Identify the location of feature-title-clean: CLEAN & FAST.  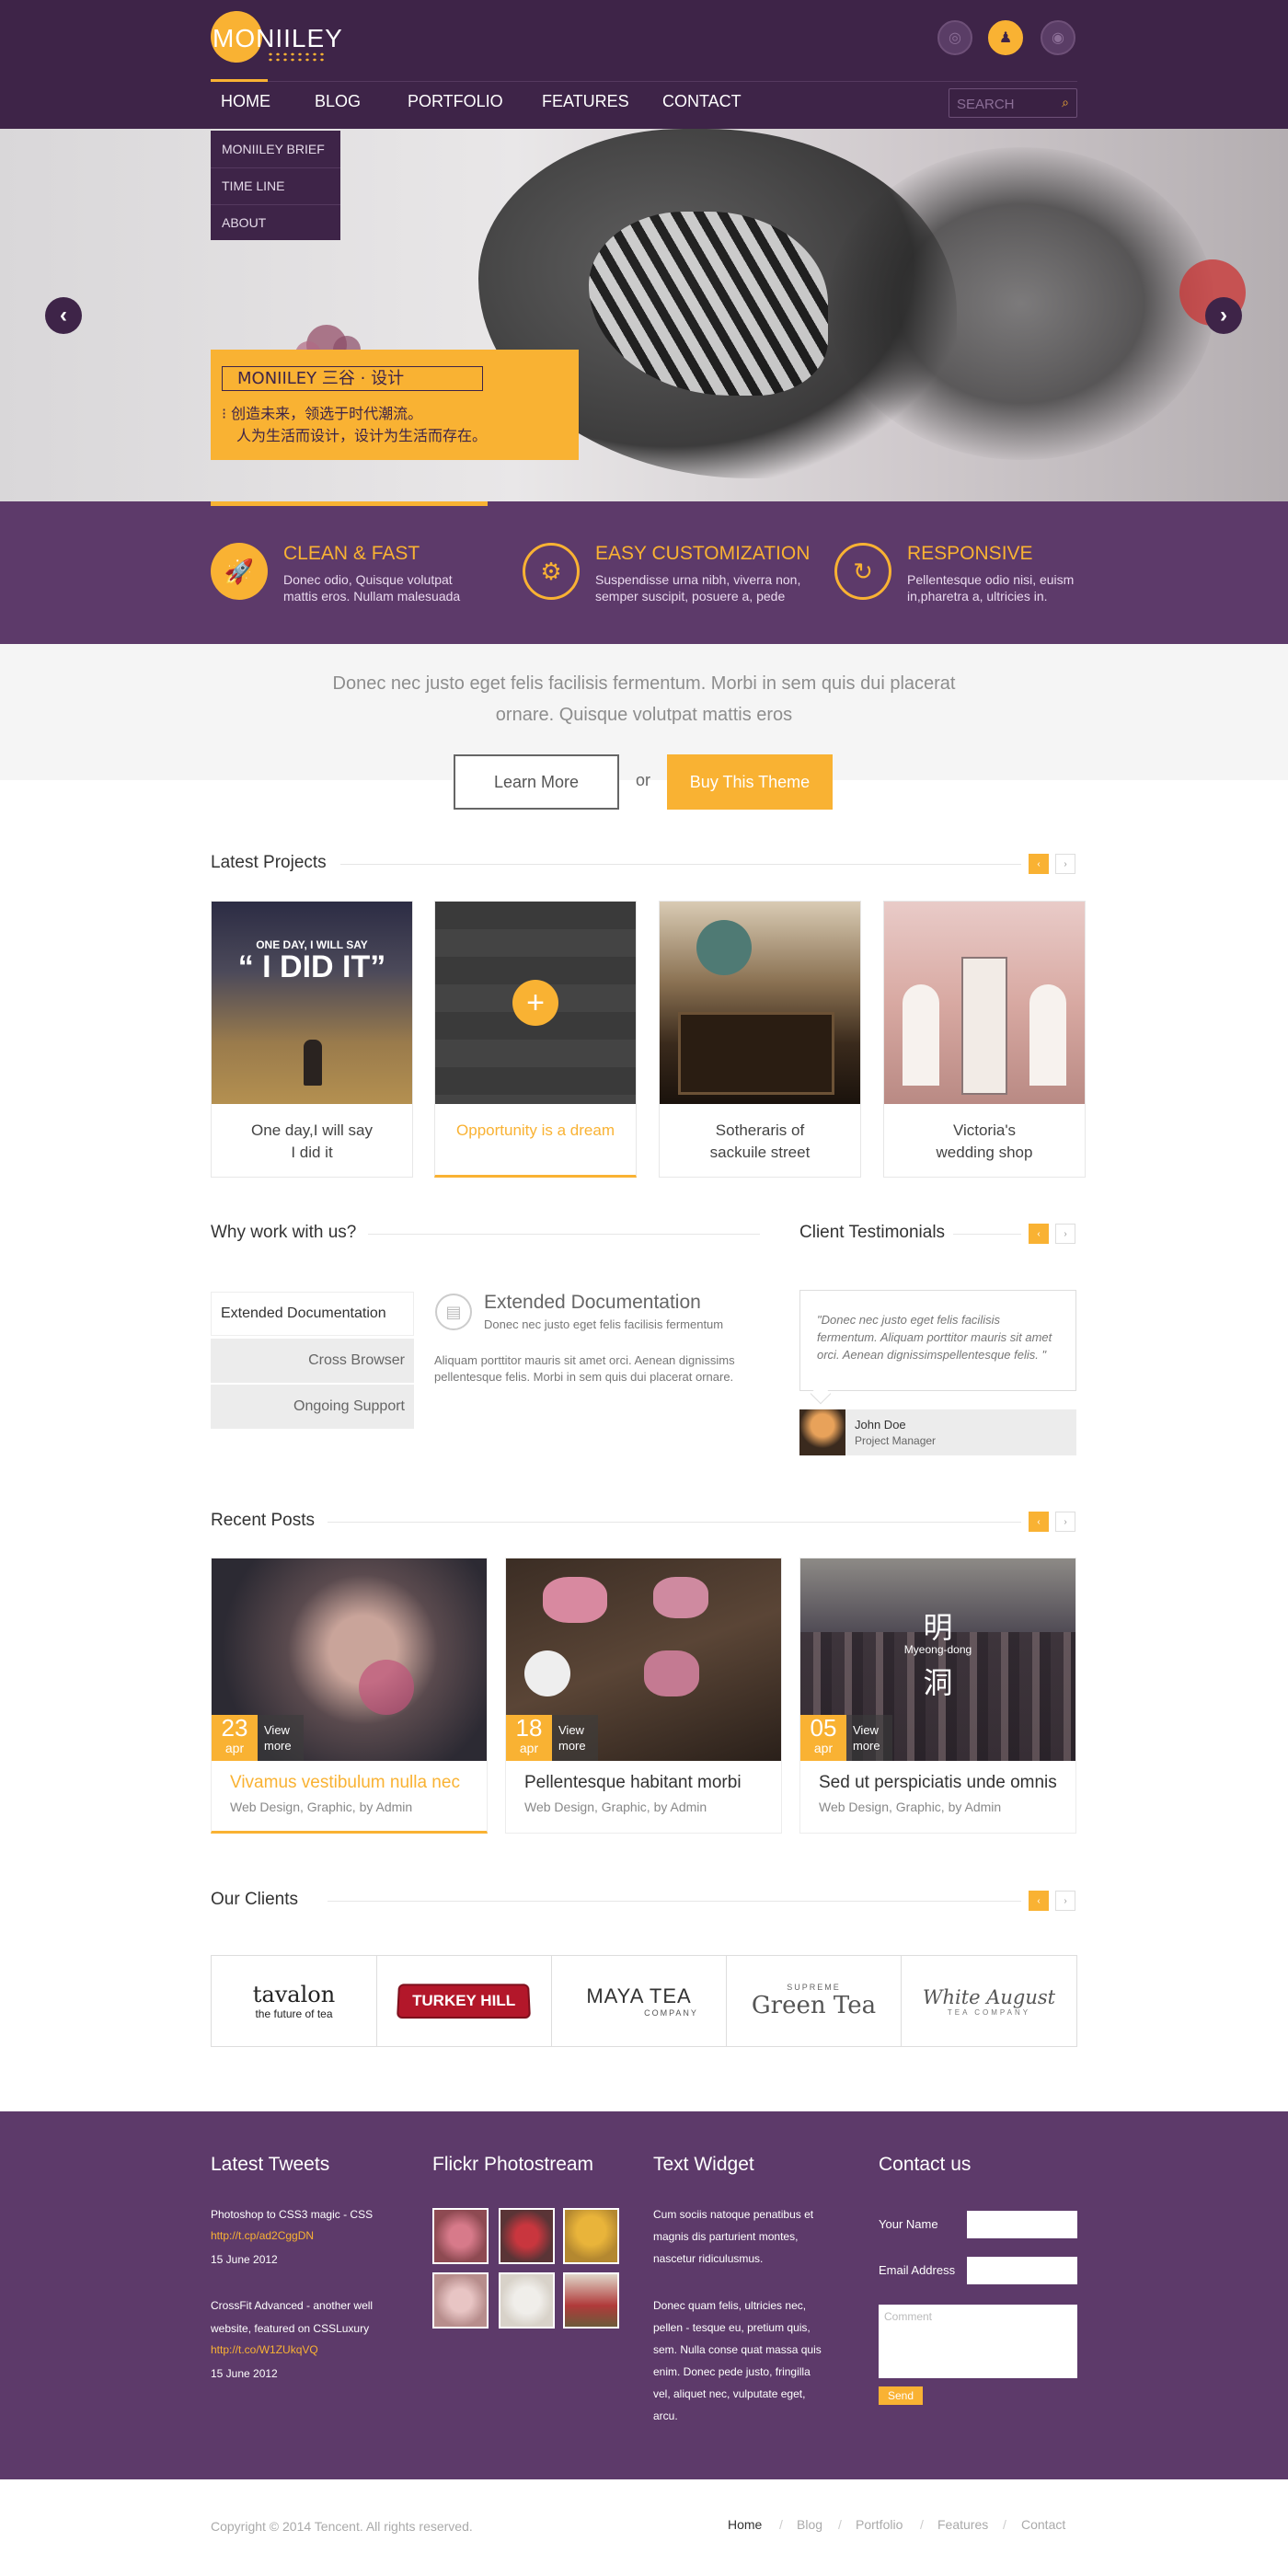
(351, 553).